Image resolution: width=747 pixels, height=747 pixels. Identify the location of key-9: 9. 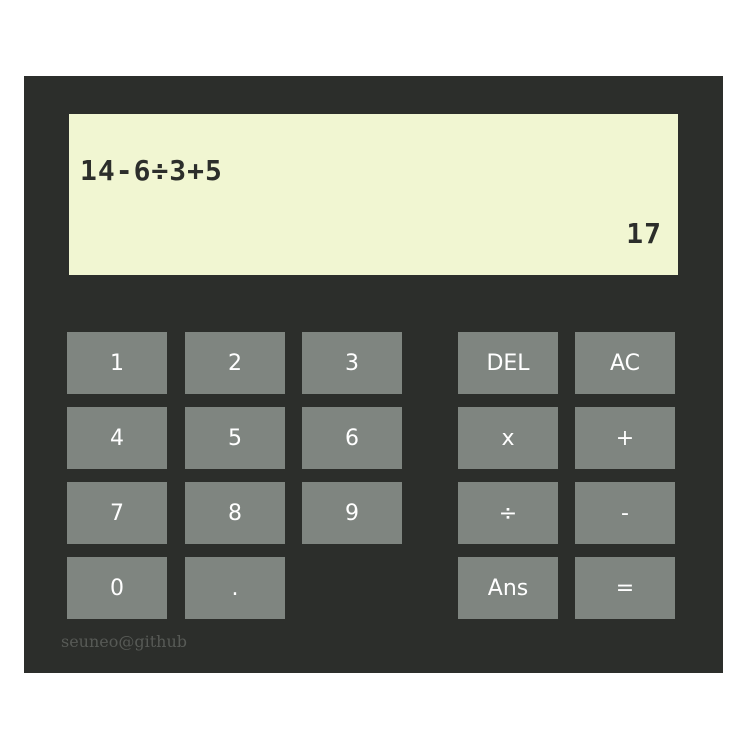
(352, 513).